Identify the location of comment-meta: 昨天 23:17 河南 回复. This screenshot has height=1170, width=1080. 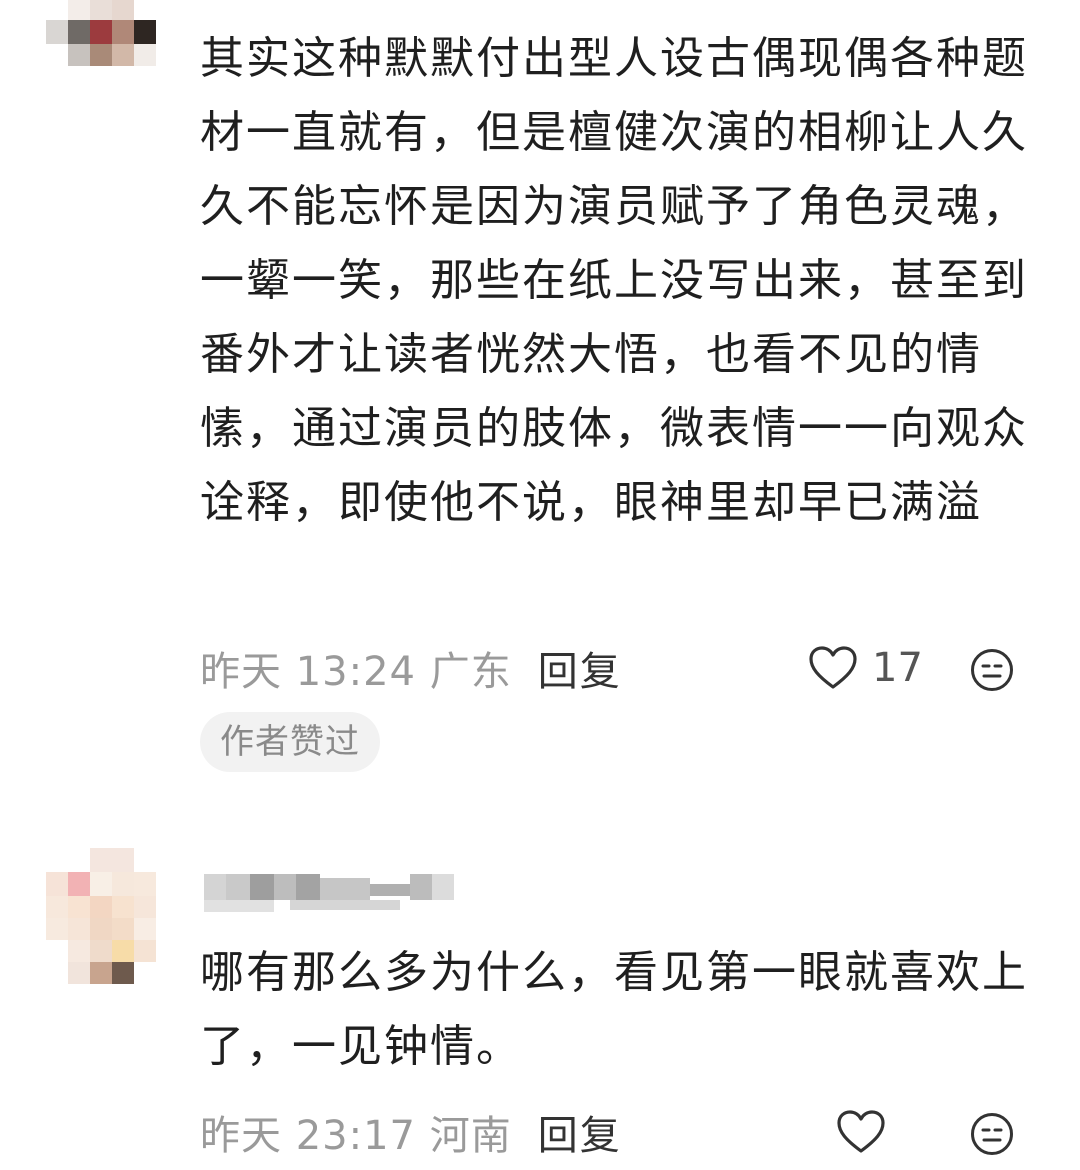
(411, 1132).